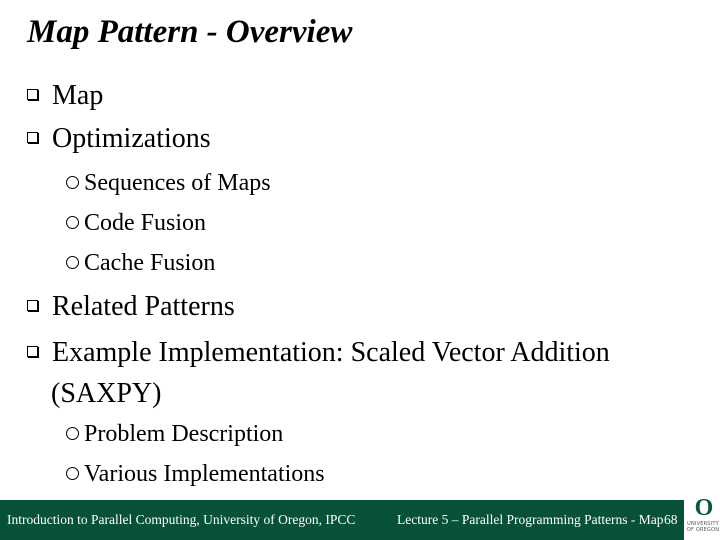 This screenshot has width=720, height=540. I want to click on bullet-text: Problem Description, so click(184, 434).